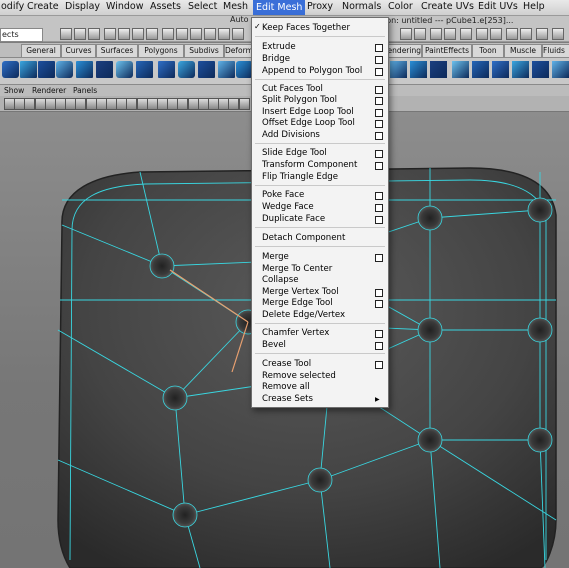  Describe the element at coordinates (308, 123) in the screenshot. I see `menu-item-offset-edge-loop: Offset Edge Loop Tool` at that location.